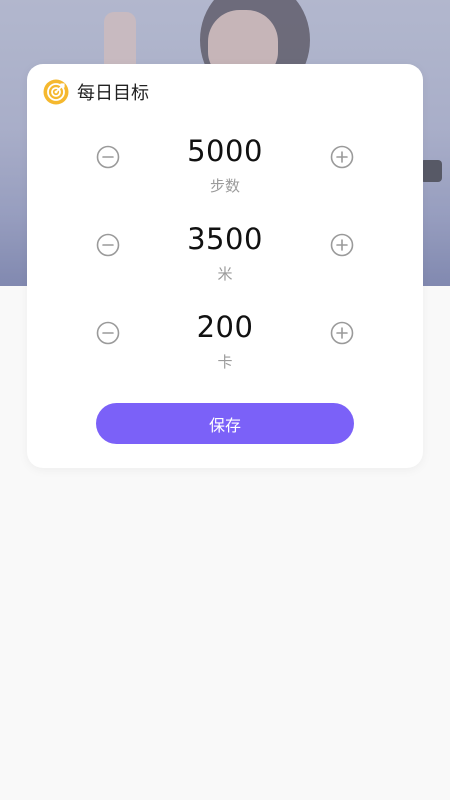 The height and width of the screenshot is (800, 450). I want to click on target-icon, so click(56, 92).